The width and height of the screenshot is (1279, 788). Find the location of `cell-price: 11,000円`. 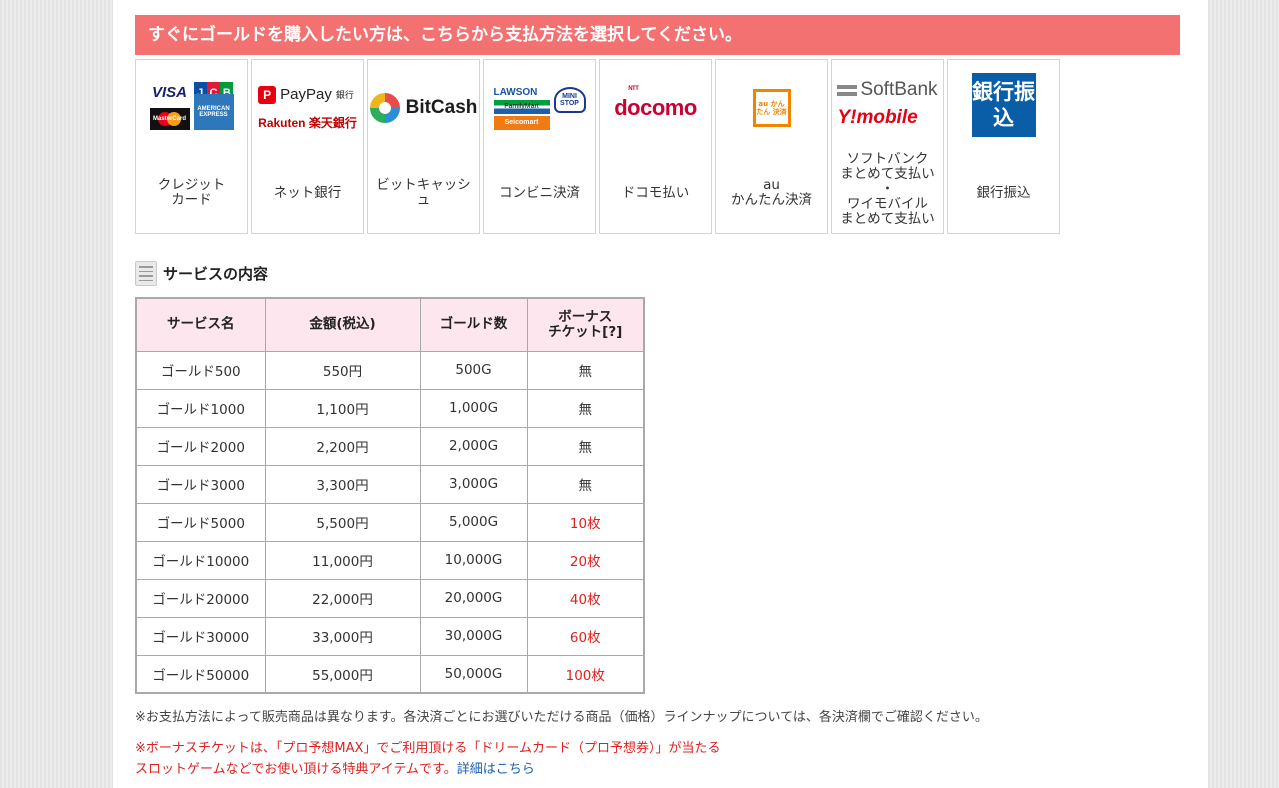

cell-price: 11,000円 is located at coordinates (342, 560).